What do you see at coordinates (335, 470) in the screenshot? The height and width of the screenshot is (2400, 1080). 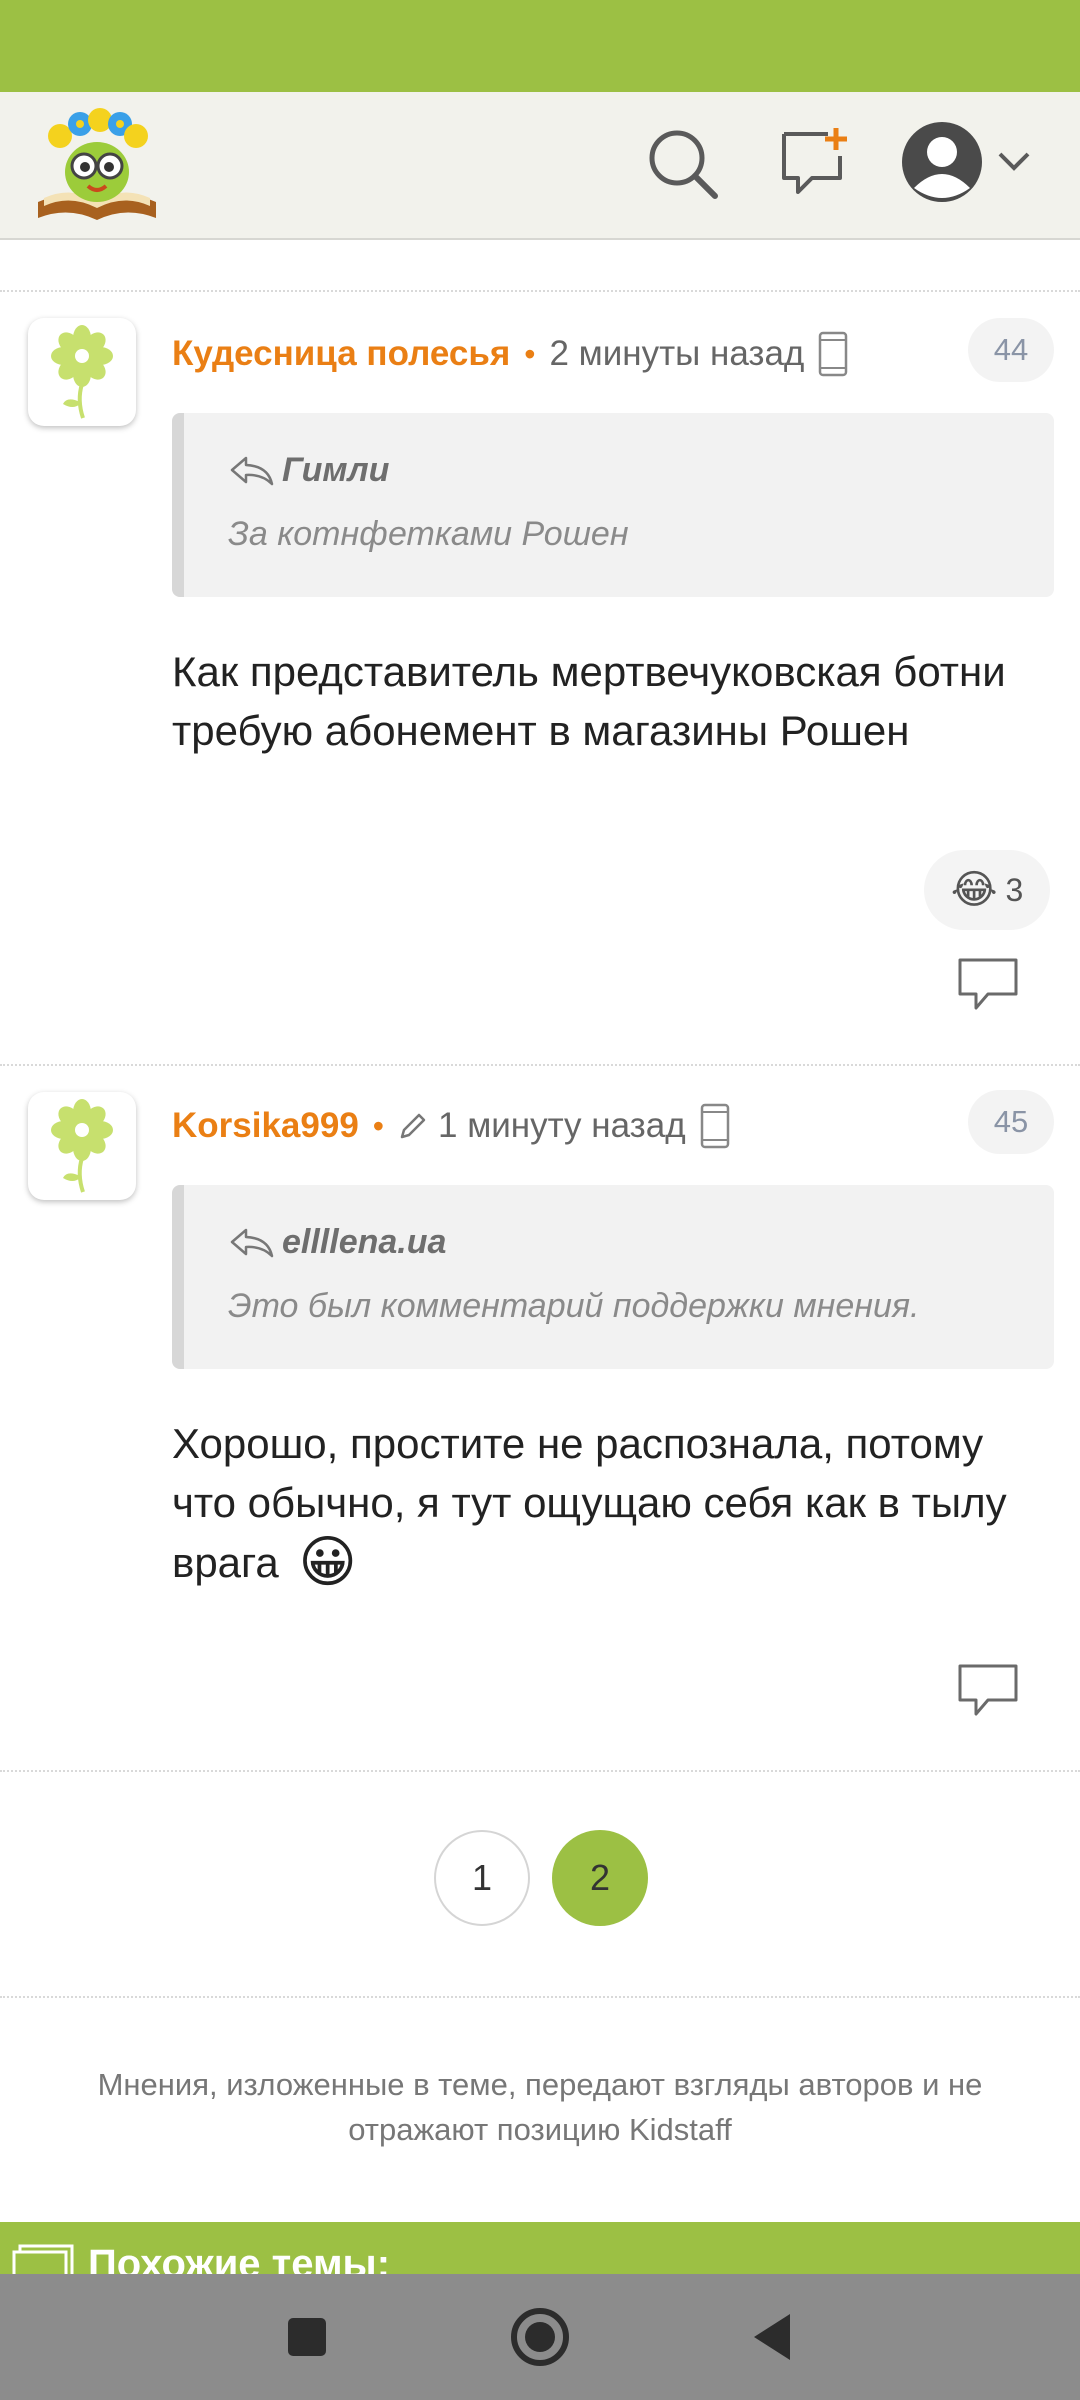 I see `quote-author: Гимли` at bounding box center [335, 470].